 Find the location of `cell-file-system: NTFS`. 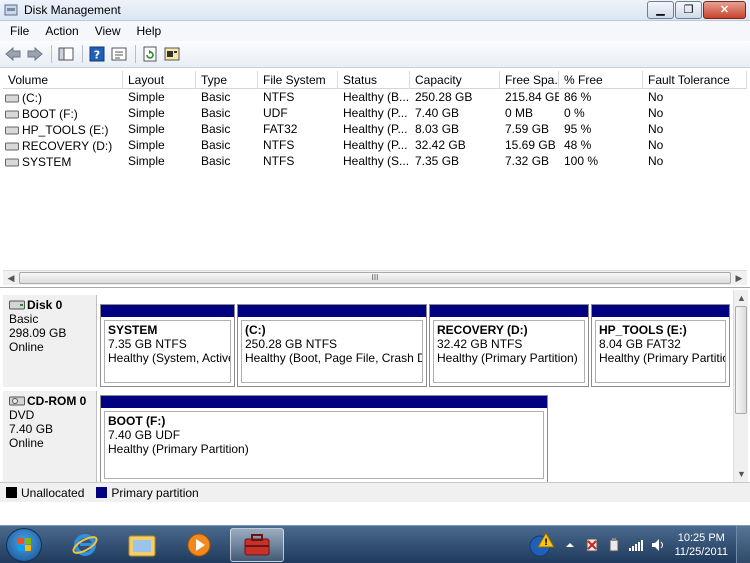

cell-file-system: NTFS is located at coordinates (279, 97).